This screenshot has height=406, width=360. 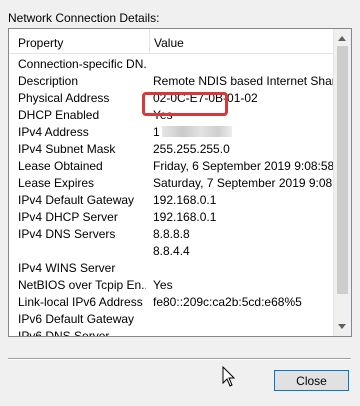 I want to click on property-cell: IPv4 Default Gateway, so click(x=76, y=200).